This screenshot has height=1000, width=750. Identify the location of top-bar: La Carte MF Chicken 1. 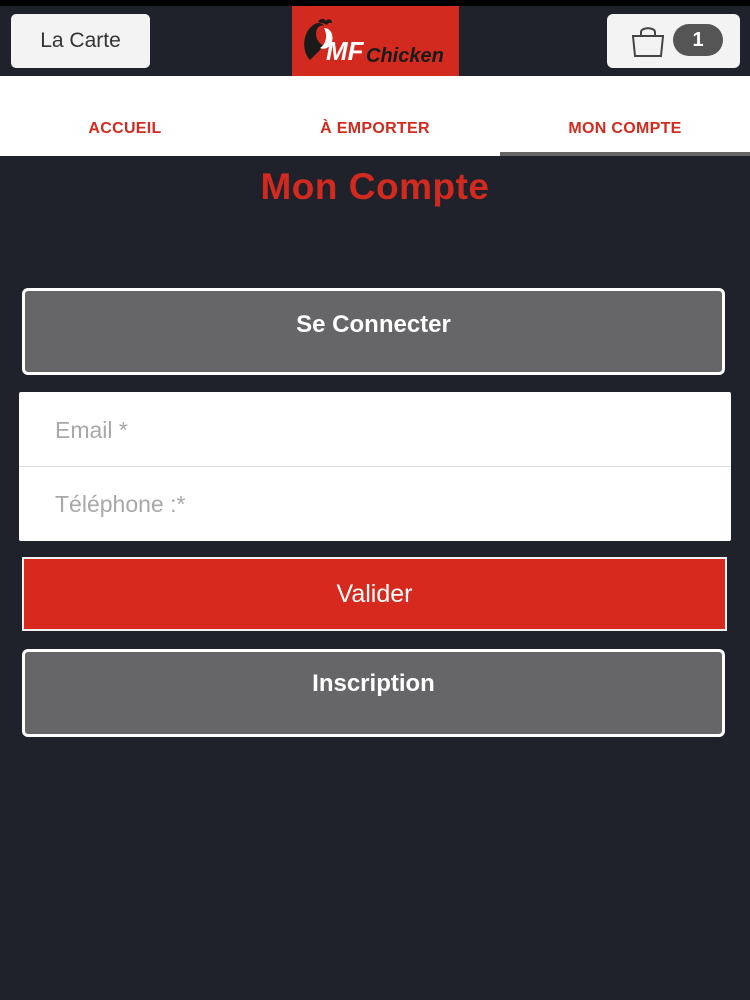
(375, 38).